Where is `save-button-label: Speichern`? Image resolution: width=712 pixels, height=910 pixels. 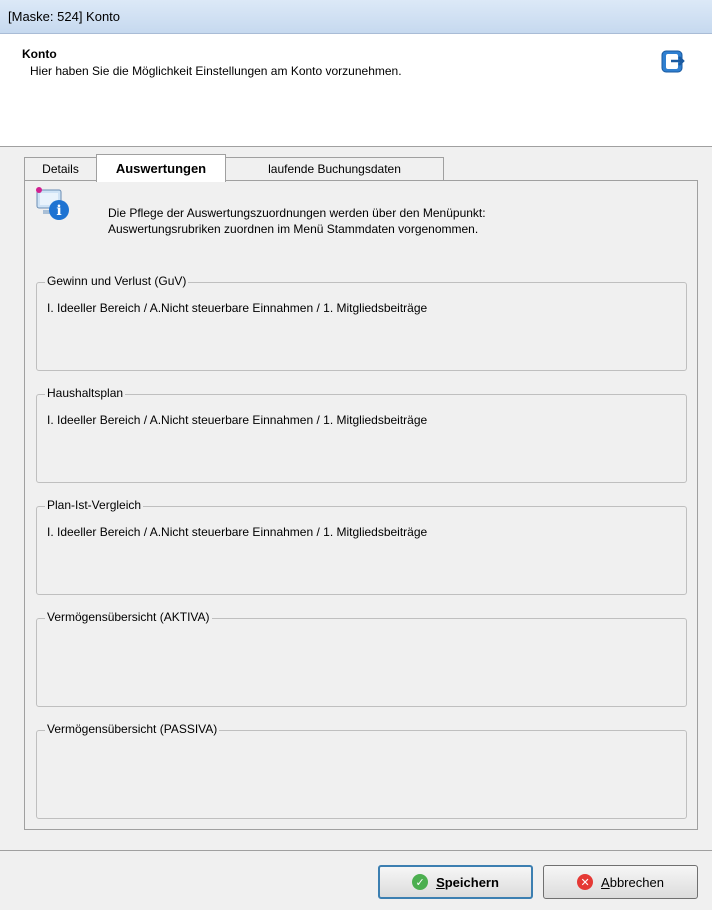
save-button-label: Speichern is located at coordinates (467, 882).